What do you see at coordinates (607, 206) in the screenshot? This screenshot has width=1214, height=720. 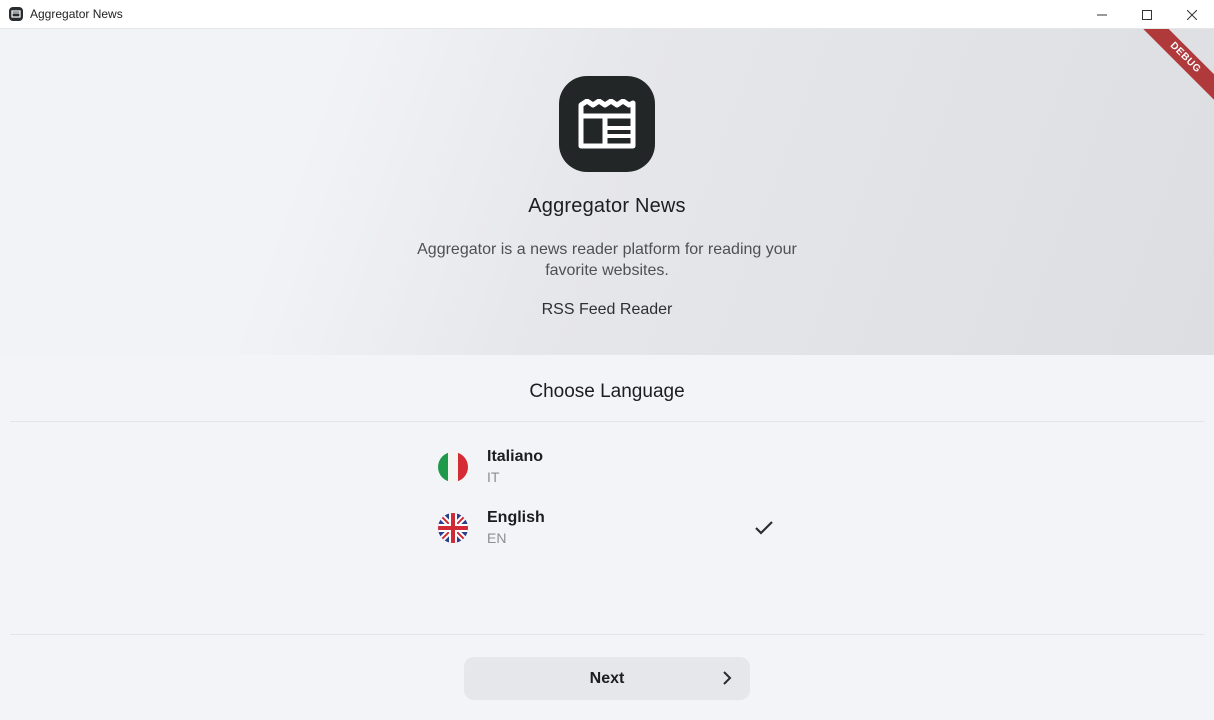 I see `app-name: Aggregator News` at bounding box center [607, 206].